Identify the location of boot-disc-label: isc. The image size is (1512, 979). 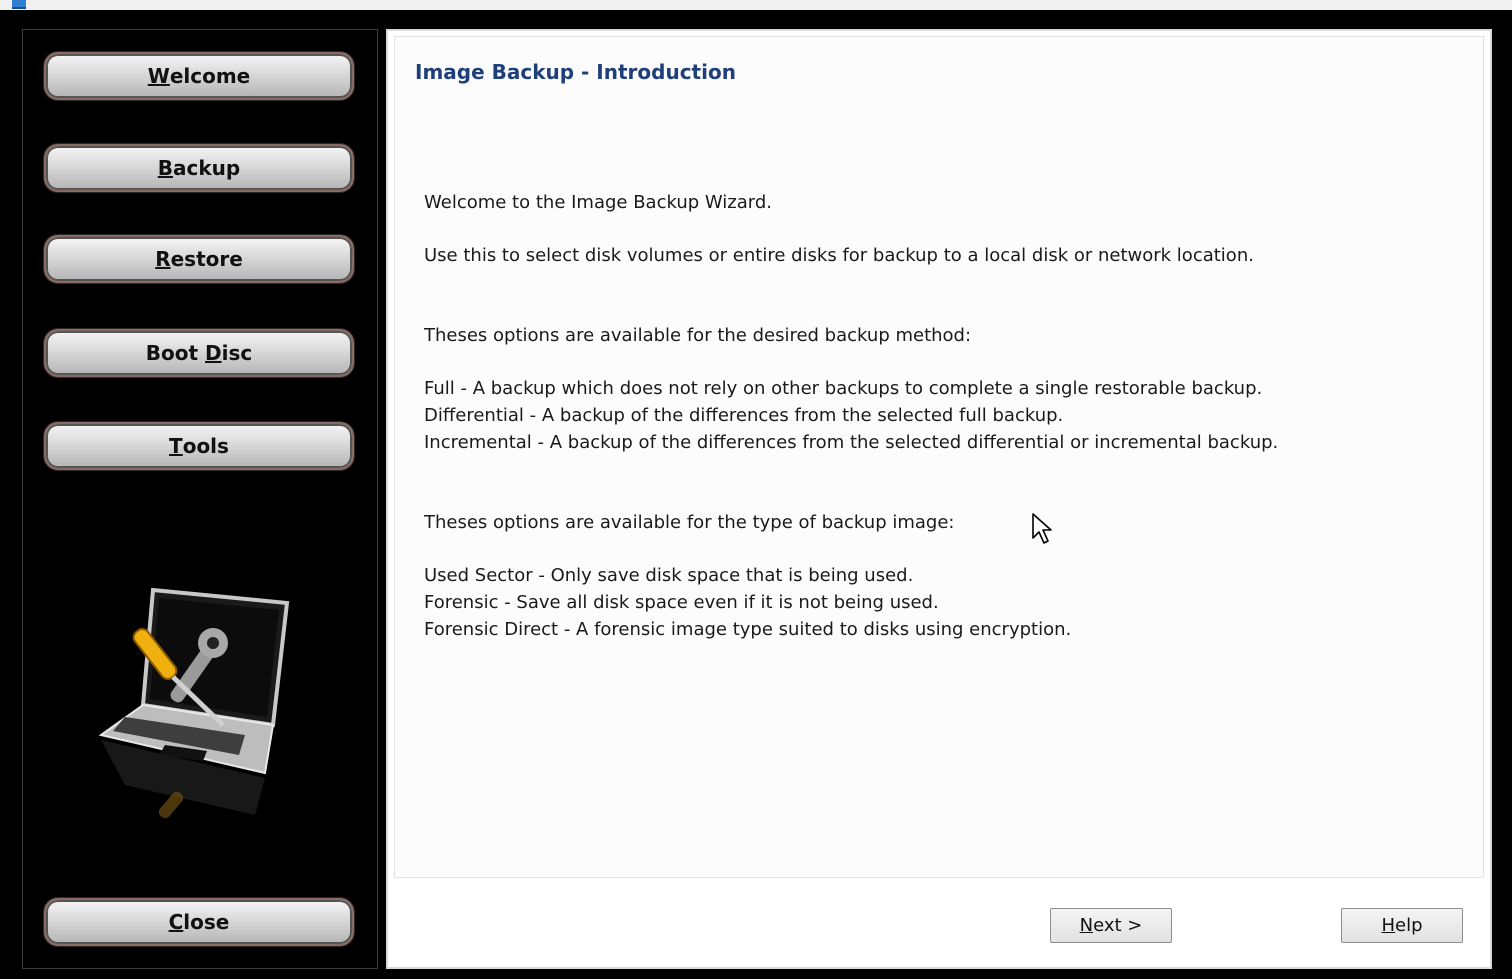
(237, 353).